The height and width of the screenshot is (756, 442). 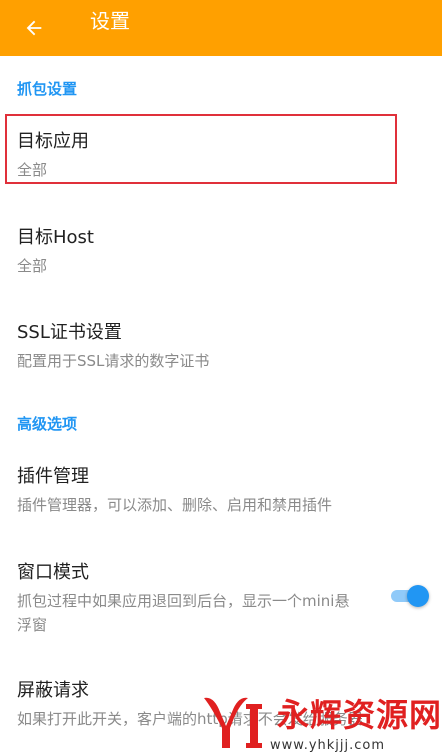 I want to click on pref-target-app: 目标应用 全部, so click(x=221, y=149).